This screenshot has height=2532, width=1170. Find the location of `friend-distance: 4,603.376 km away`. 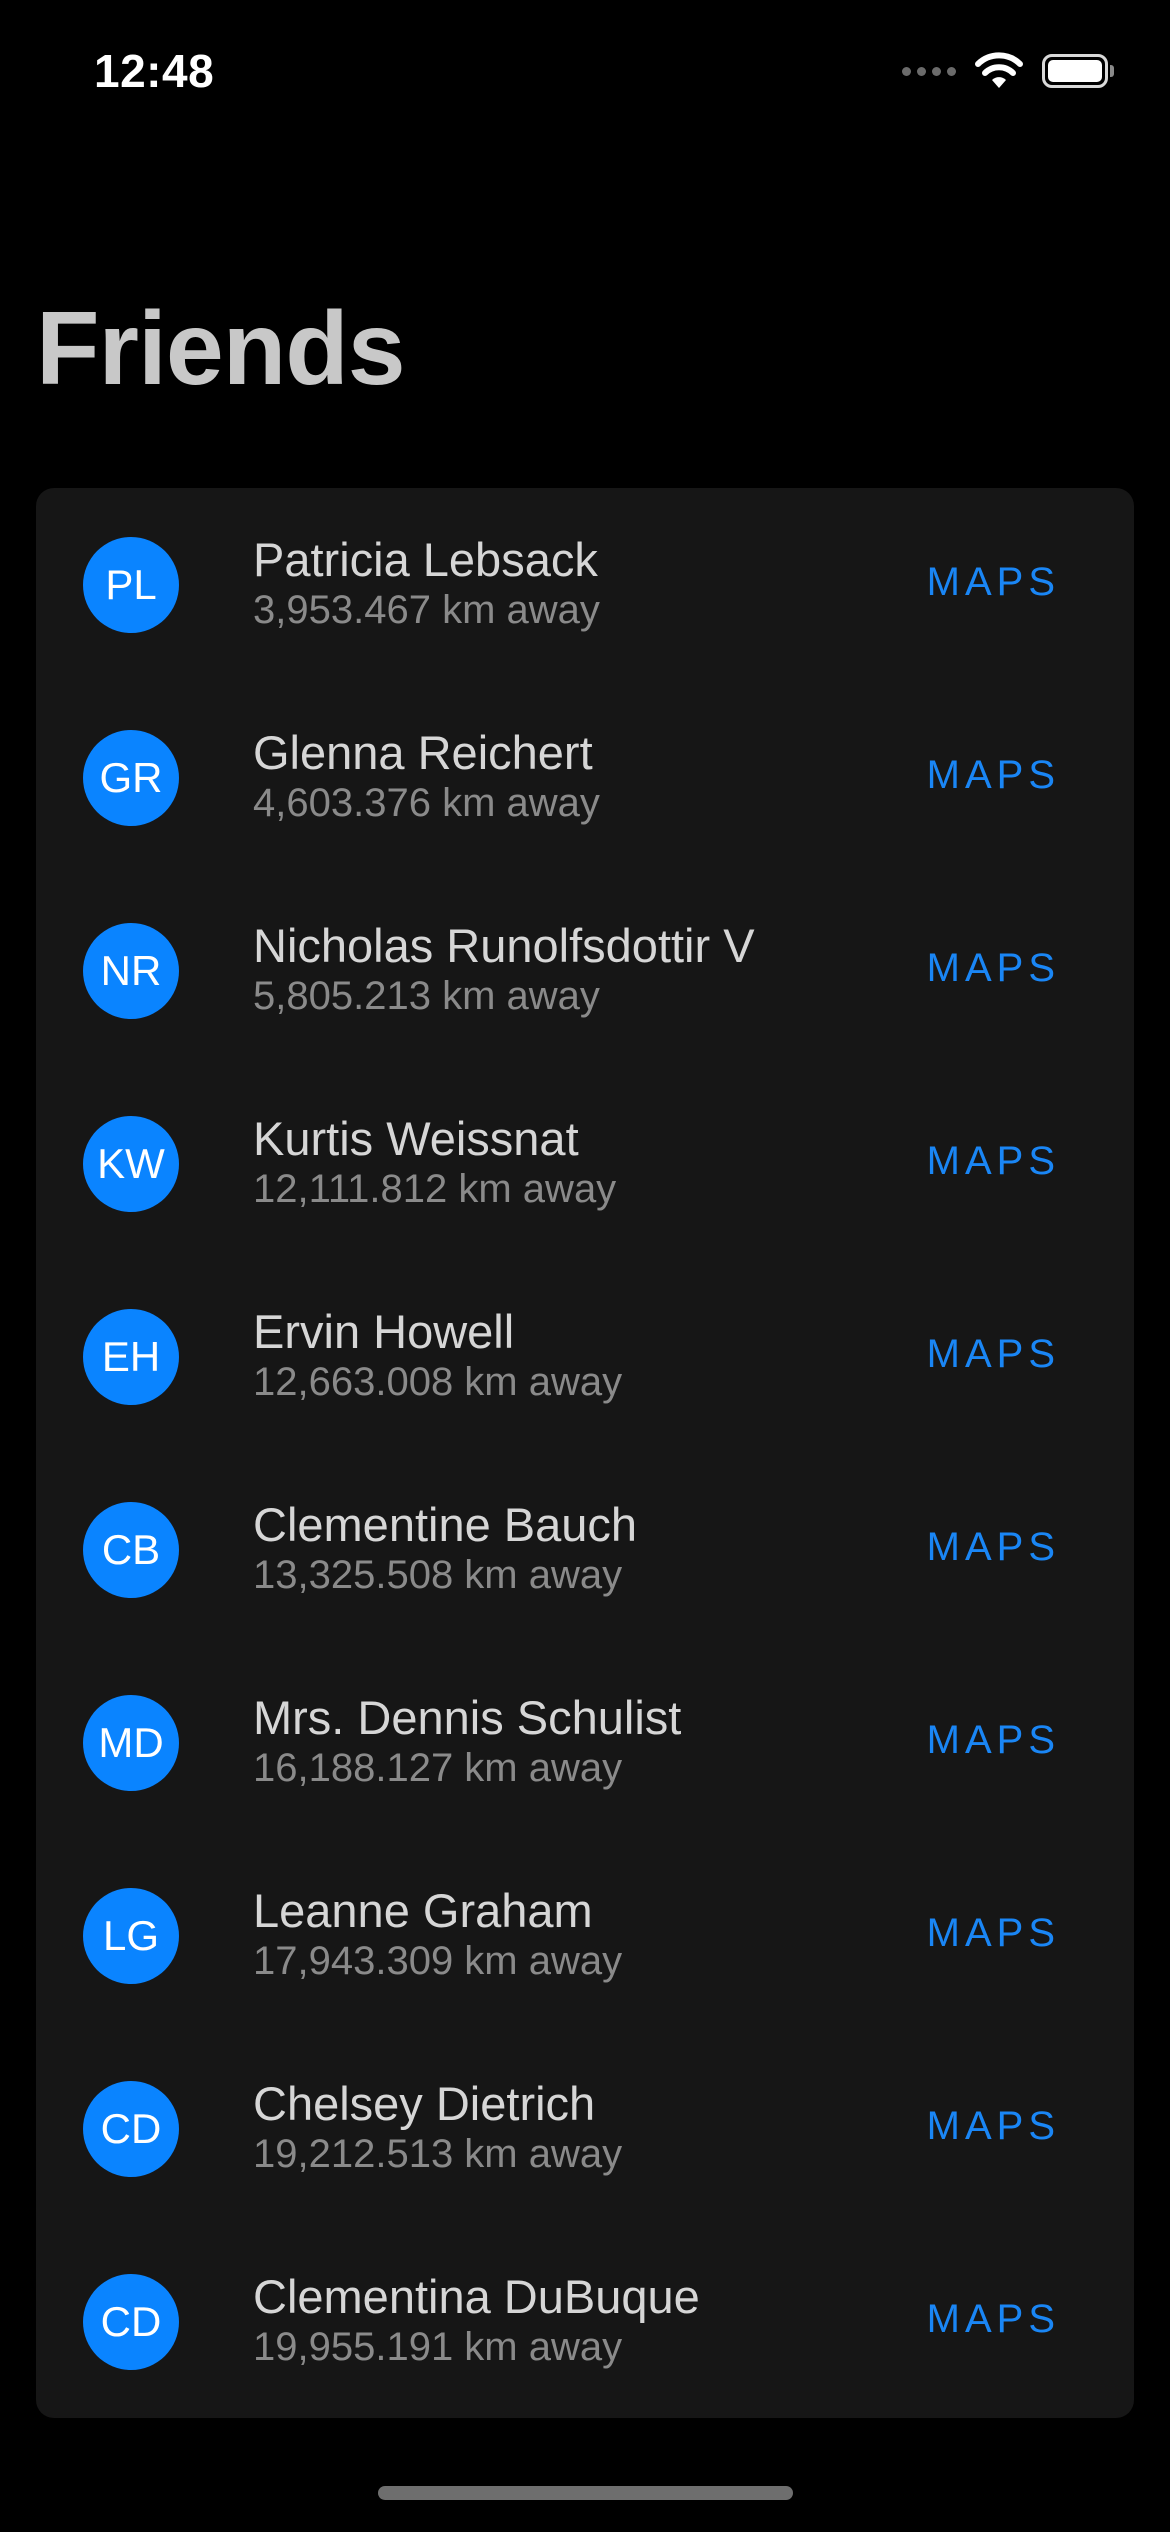

friend-distance: 4,603.376 km away is located at coordinates (426, 803).